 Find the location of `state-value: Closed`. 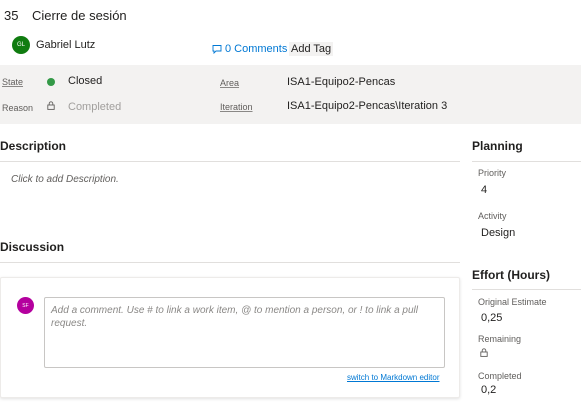

state-value: Closed is located at coordinates (85, 81).